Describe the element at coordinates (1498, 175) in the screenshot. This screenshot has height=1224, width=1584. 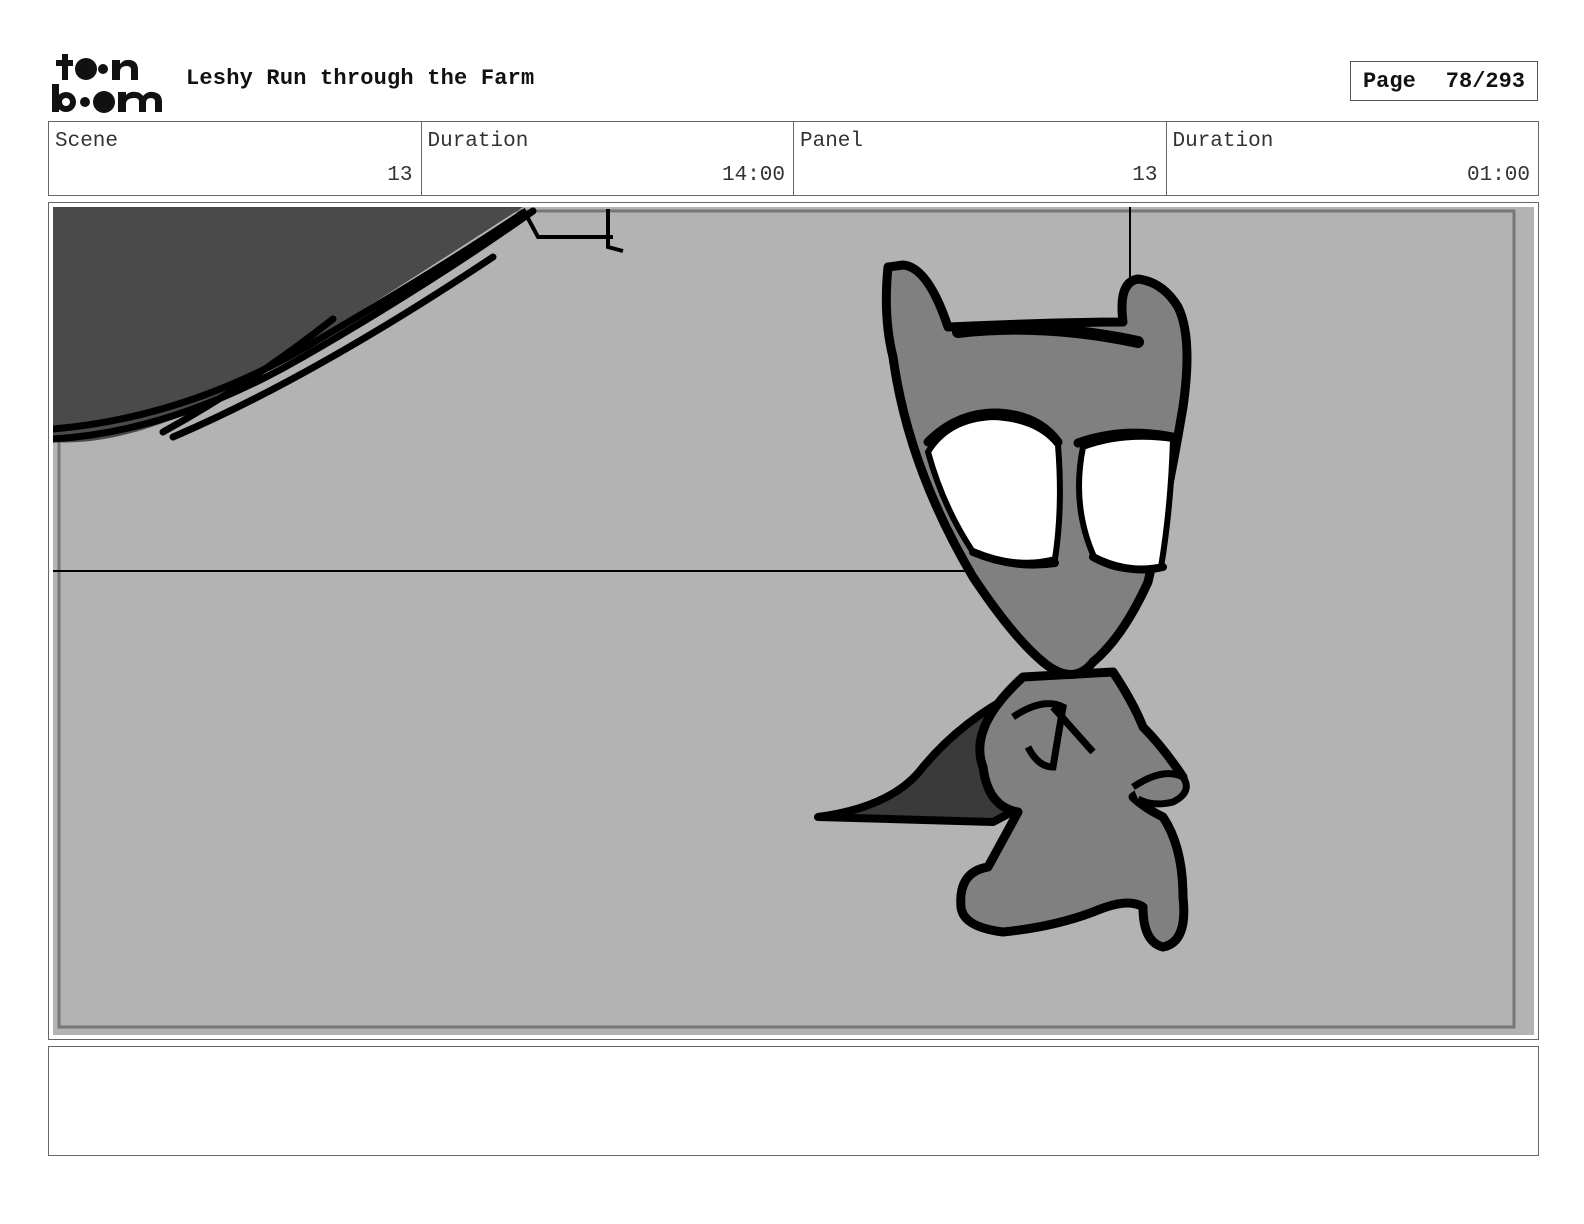
I see `panel-duration-value: 01:00` at that location.